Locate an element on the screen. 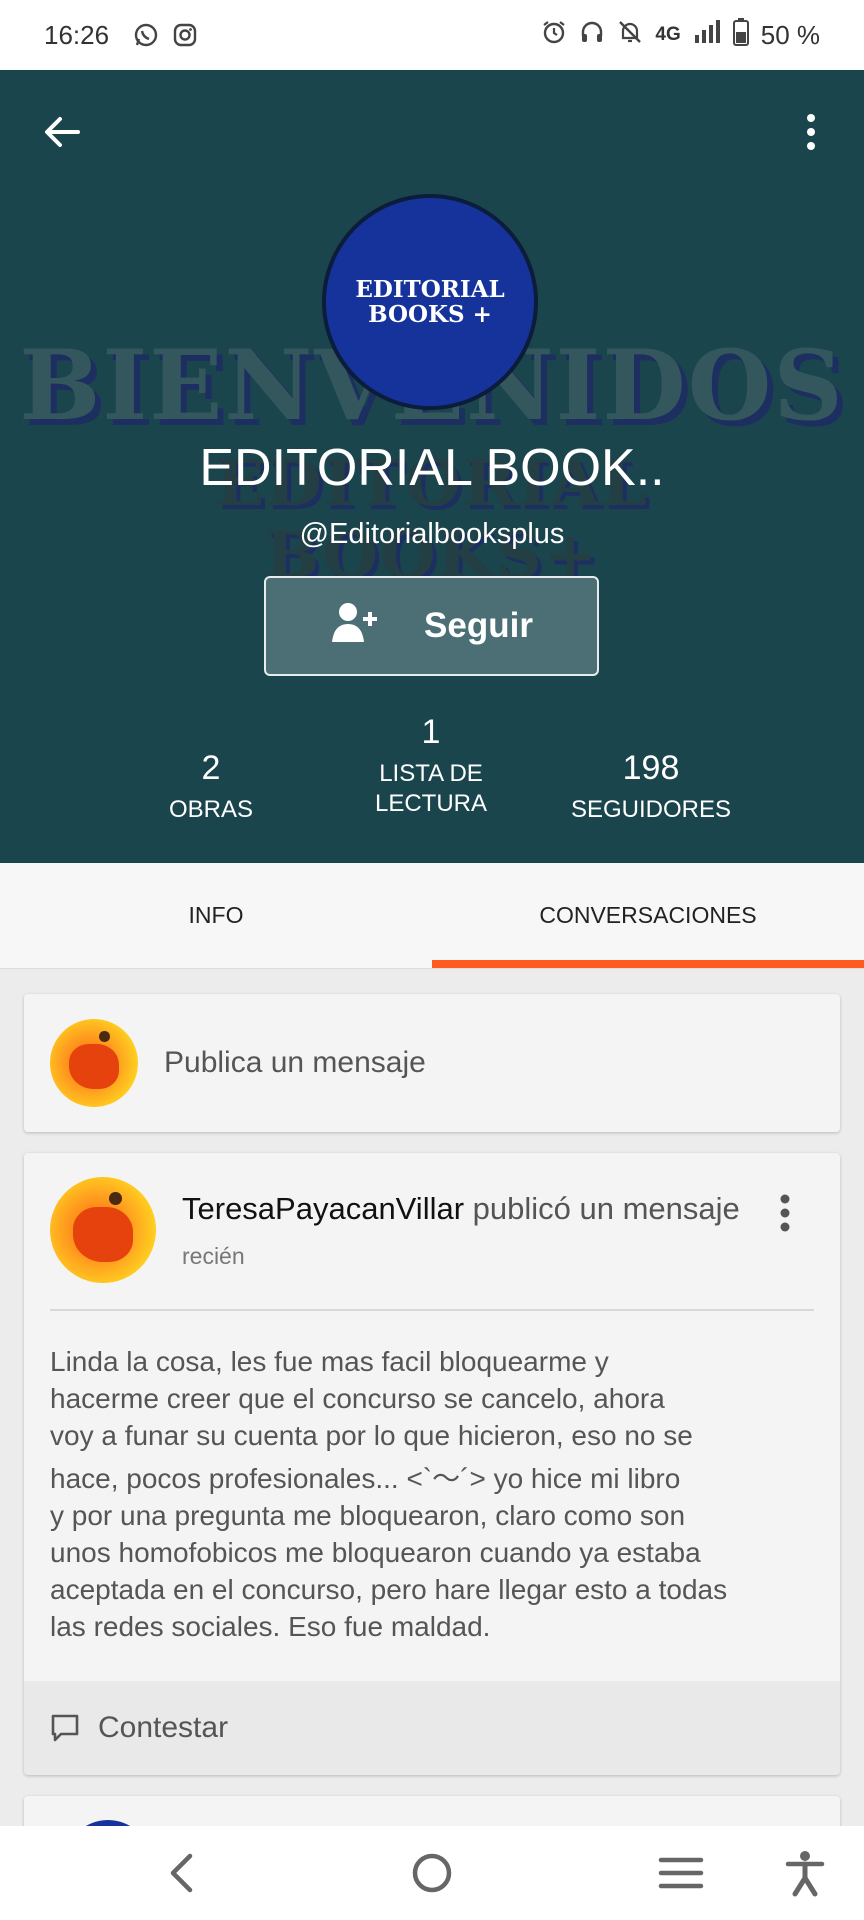 This screenshot has height=1920, width=864. profile-avatar: EDITORIAL BOOKS + is located at coordinates (430, 302).